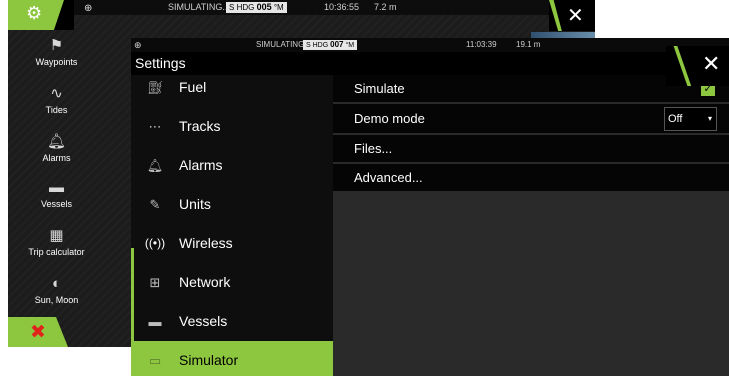 This screenshot has width=729, height=376. I want to click on menu-item-label: Alarms, so click(201, 165).